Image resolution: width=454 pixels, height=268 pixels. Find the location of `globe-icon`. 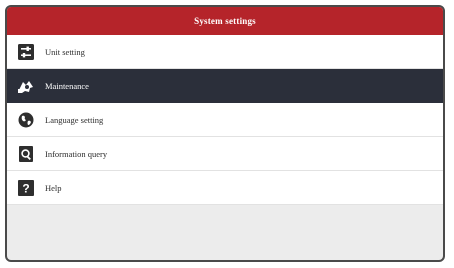

globe-icon is located at coordinates (26, 120).